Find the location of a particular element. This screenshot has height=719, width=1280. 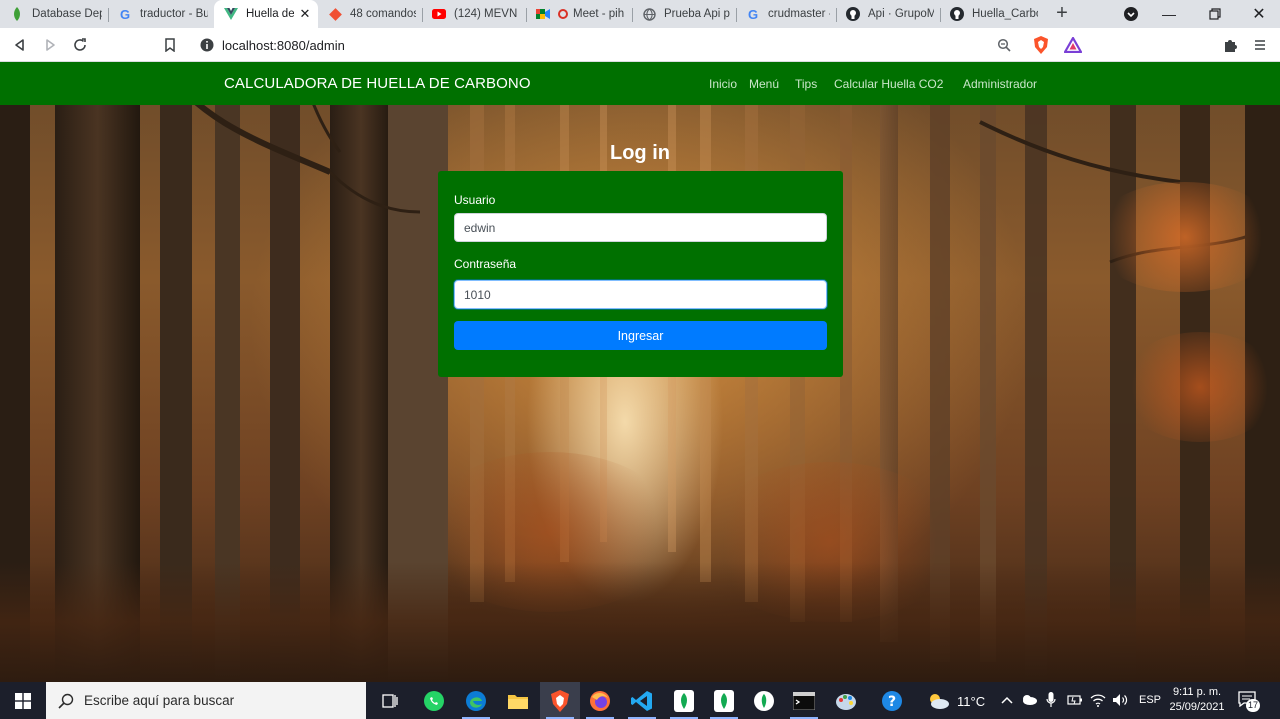

user-input is located at coordinates (640, 227).